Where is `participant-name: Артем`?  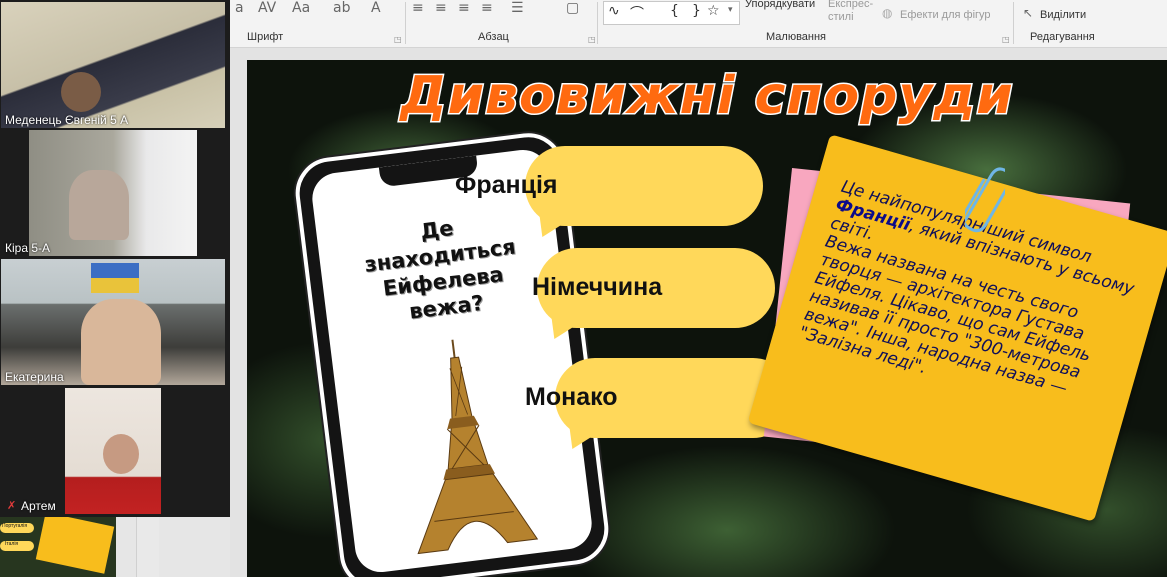 participant-name: Артем is located at coordinates (38, 506).